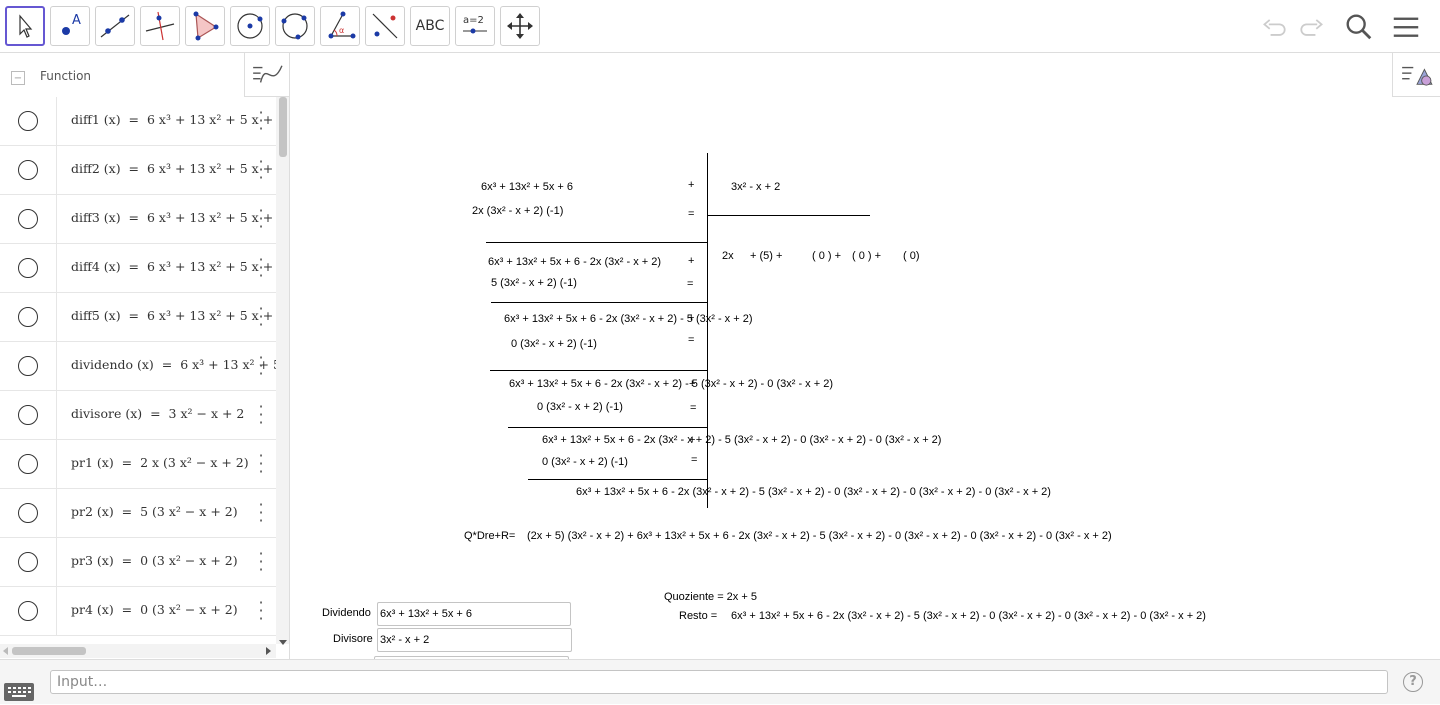 The height and width of the screenshot is (705, 1440). What do you see at coordinates (189, 609) in the screenshot?
I see `function-expression: 0 (3 x² − x + 2)` at bounding box center [189, 609].